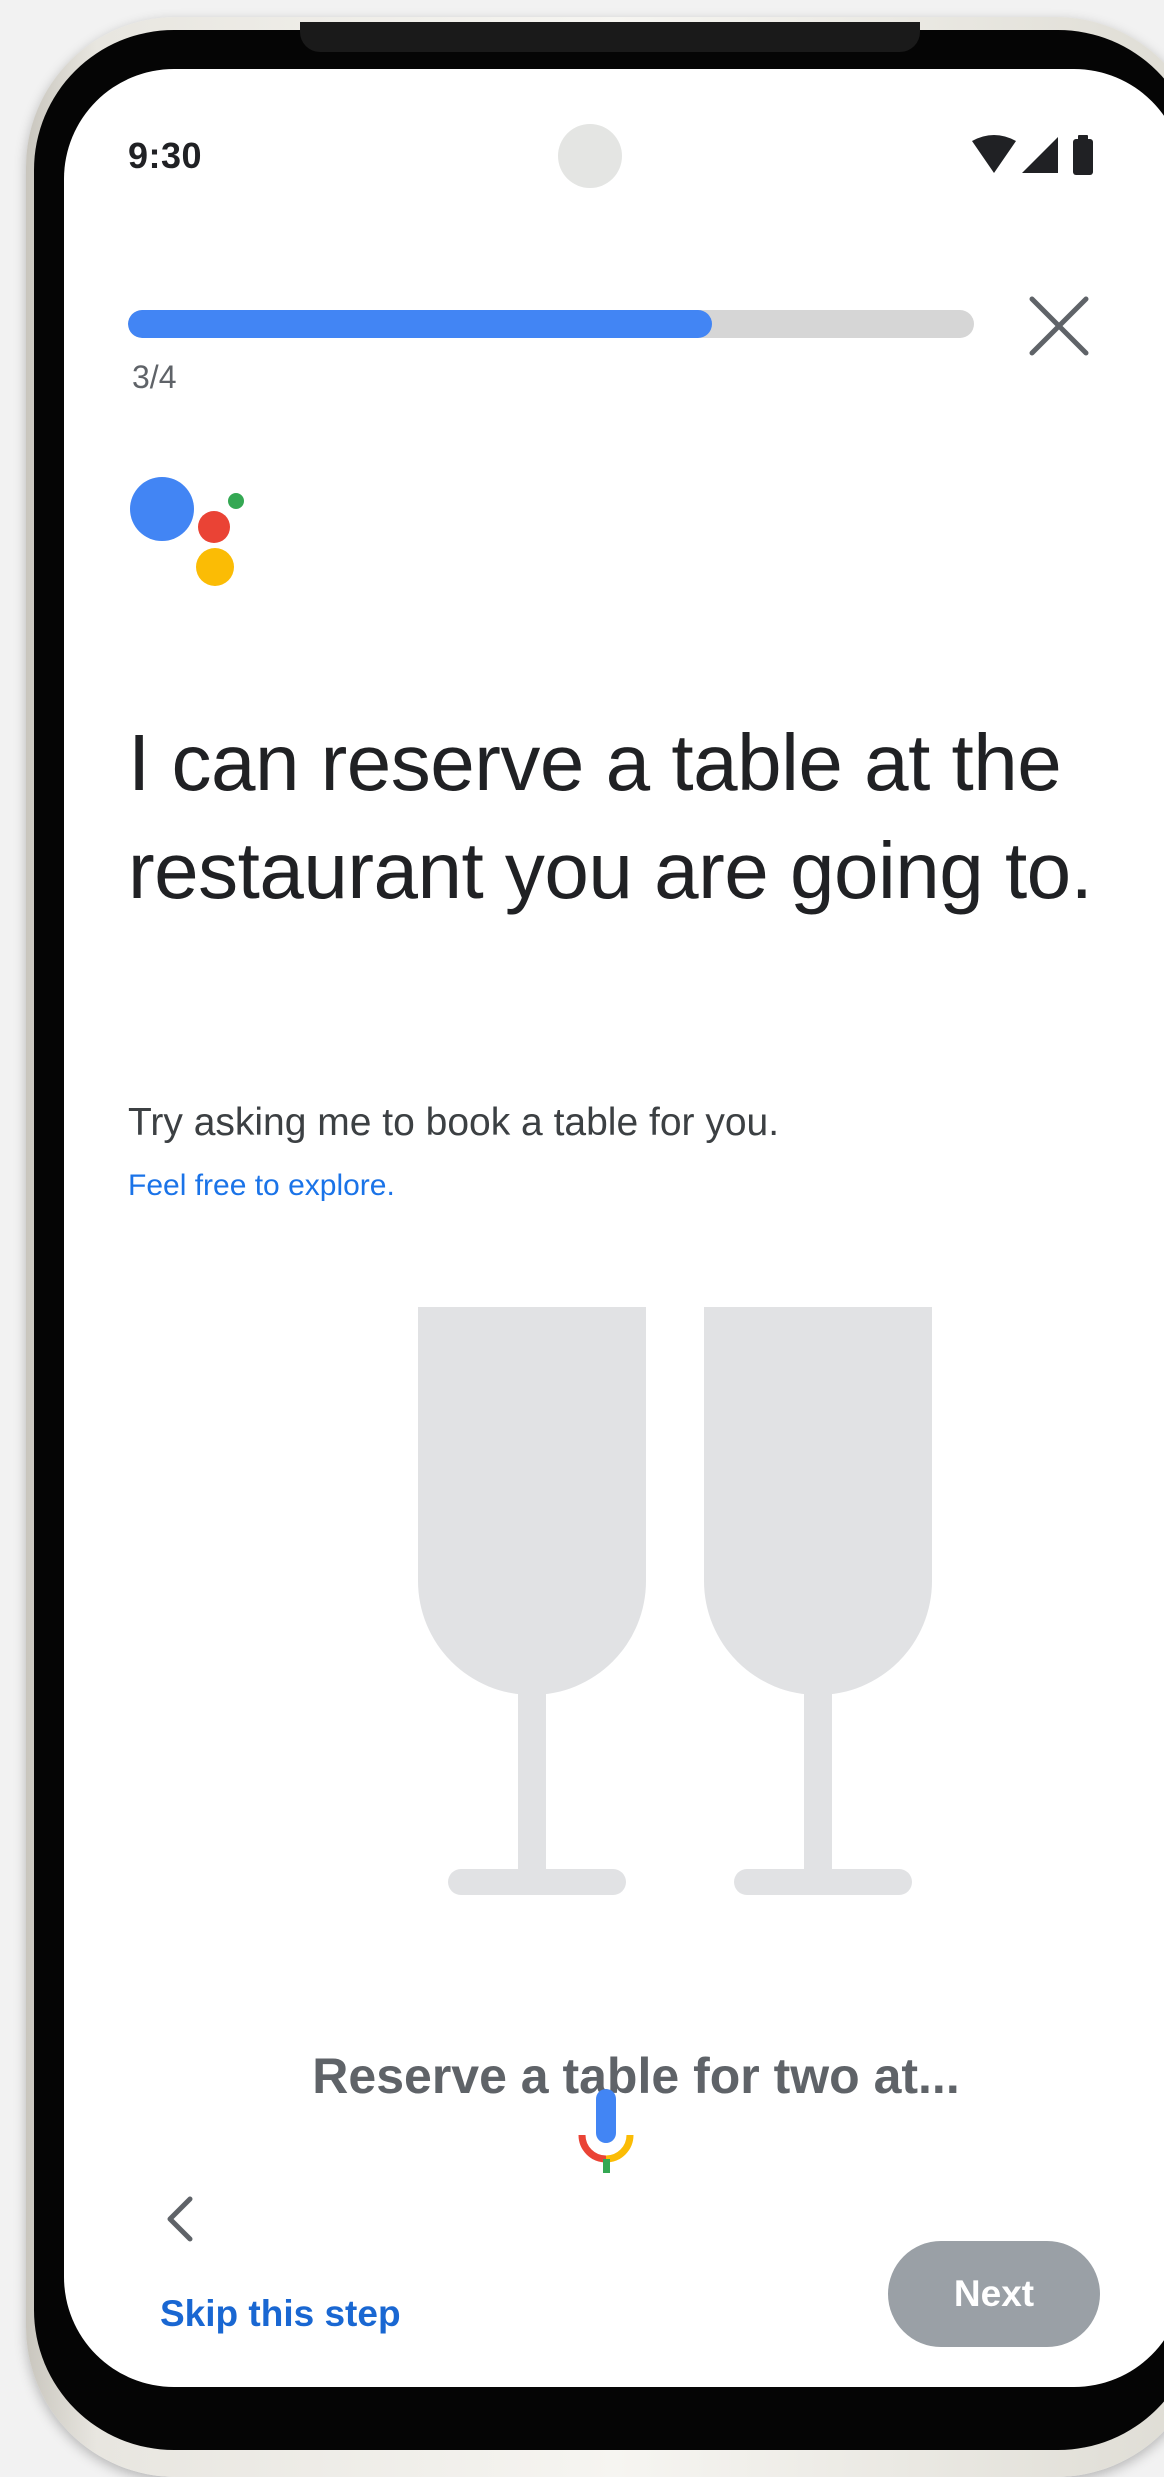  What do you see at coordinates (532, 1601) in the screenshot?
I see `wine-glass-left` at bounding box center [532, 1601].